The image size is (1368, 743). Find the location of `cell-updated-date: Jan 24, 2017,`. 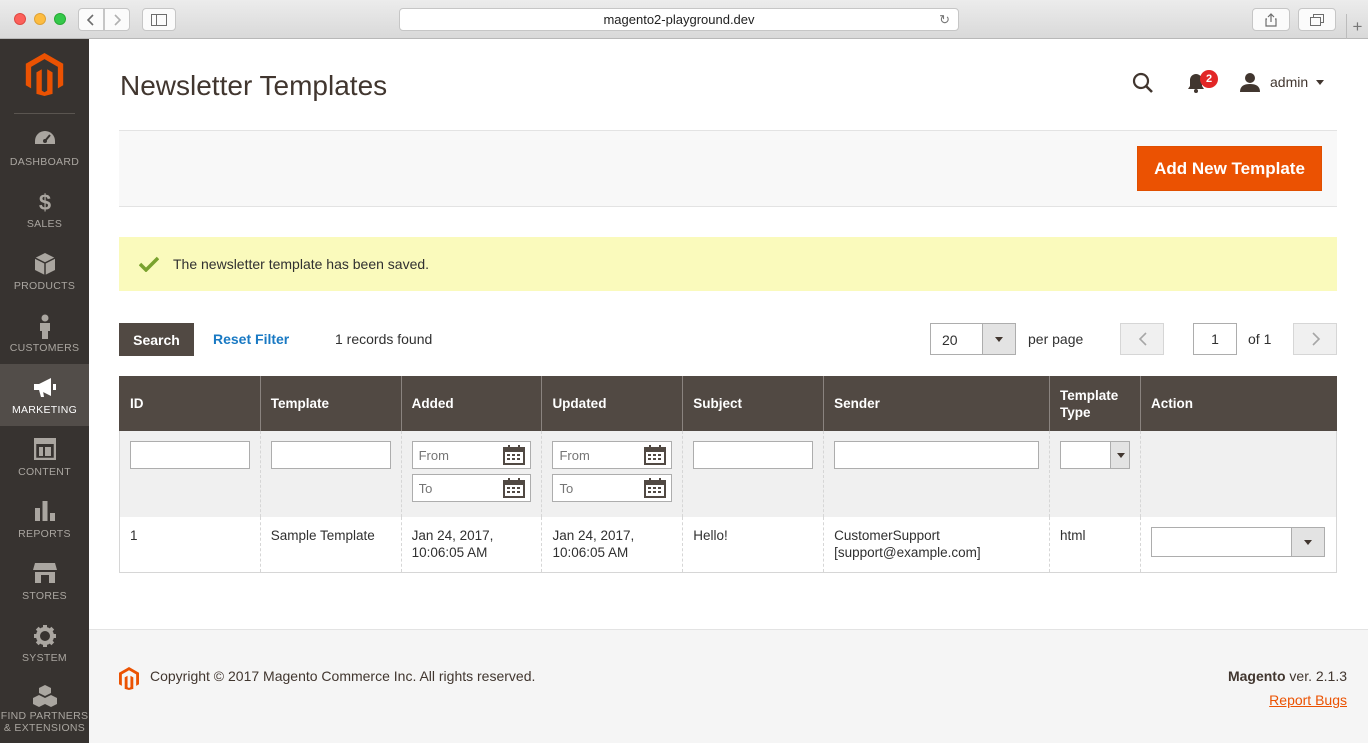

cell-updated-date: Jan 24, 2017, is located at coordinates (593, 535).